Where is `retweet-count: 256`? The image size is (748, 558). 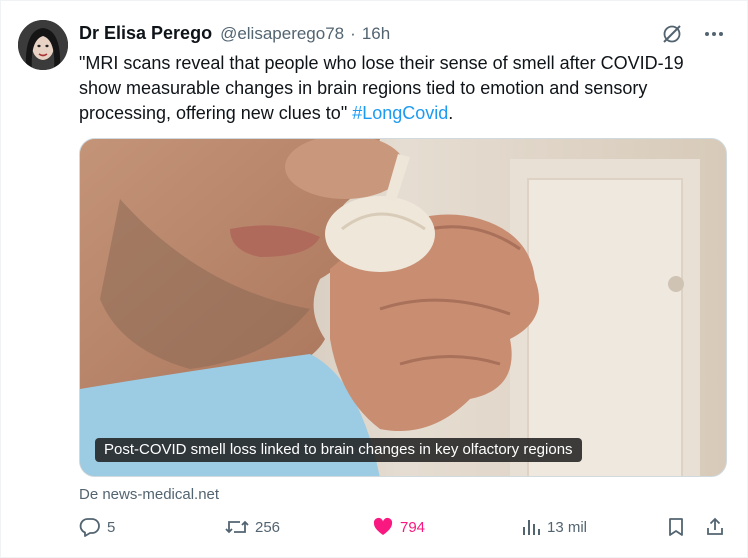 retweet-count: 256 is located at coordinates (268, 527).